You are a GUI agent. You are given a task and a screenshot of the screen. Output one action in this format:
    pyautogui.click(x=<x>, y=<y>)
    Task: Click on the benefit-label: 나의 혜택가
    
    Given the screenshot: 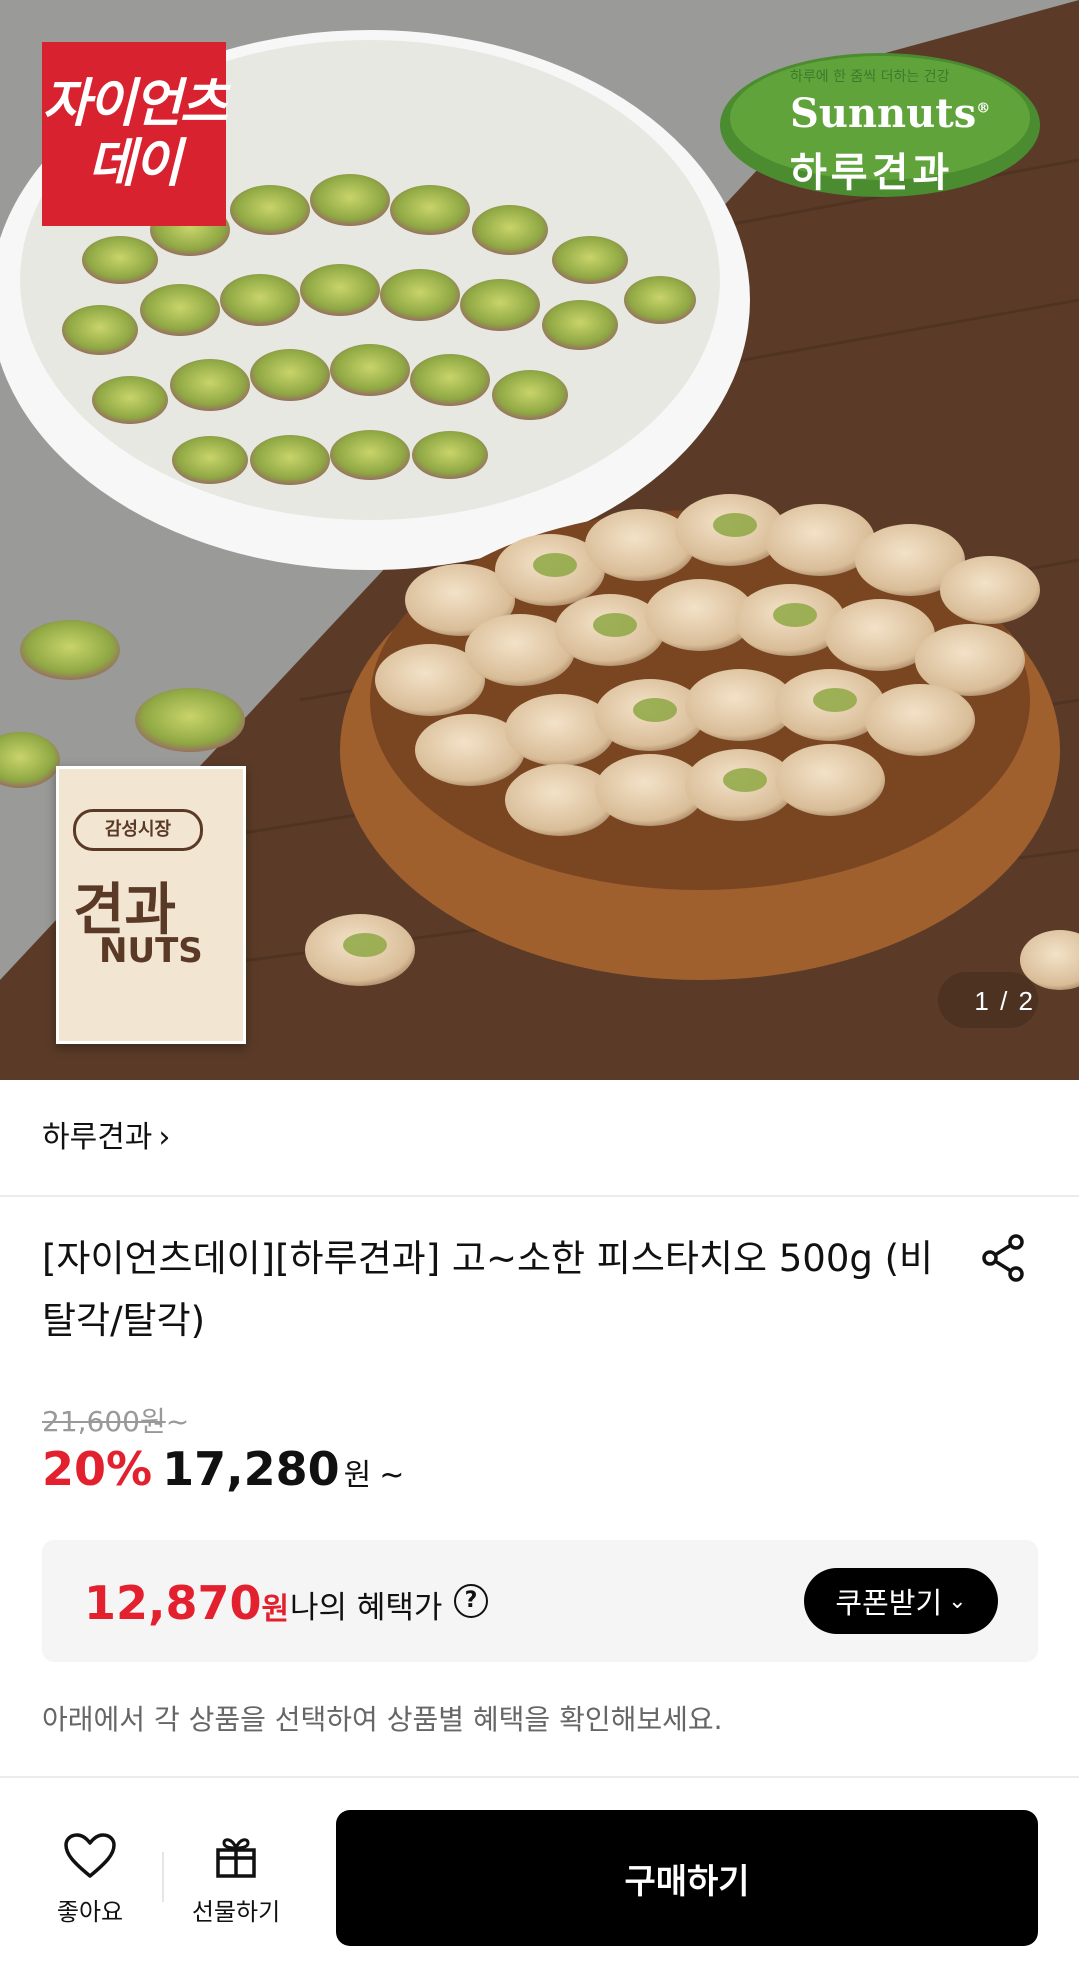 What is the action you would take?
    pyautogui.click(x=366, y=1608)
    